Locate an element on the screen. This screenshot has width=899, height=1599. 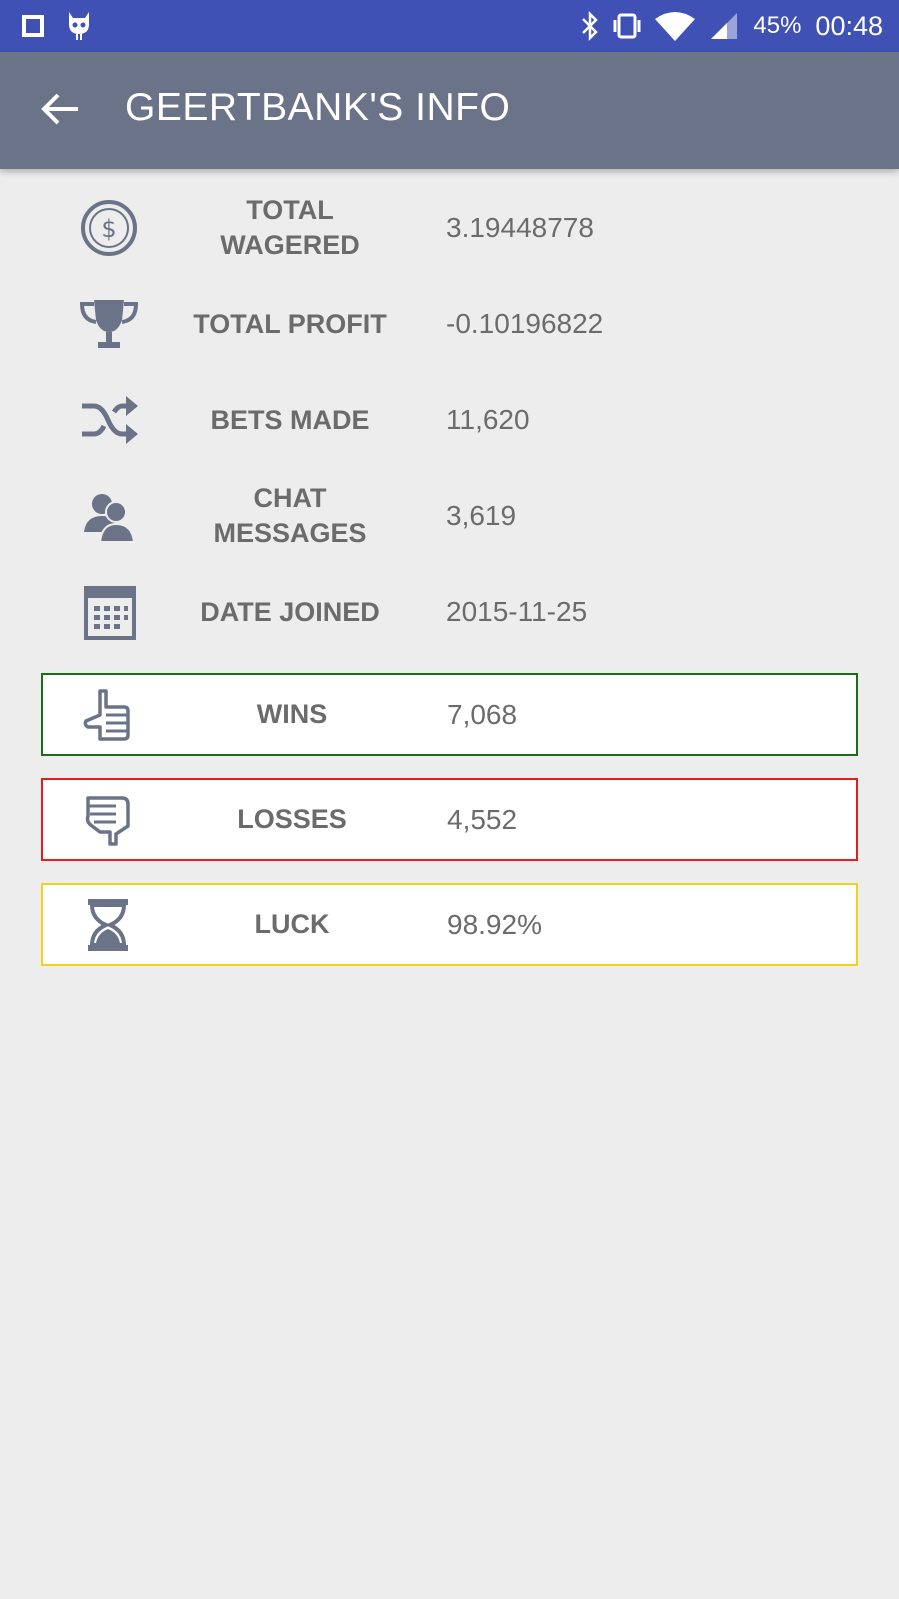
battery-percent: 45% is located at coordinates (777, 25).